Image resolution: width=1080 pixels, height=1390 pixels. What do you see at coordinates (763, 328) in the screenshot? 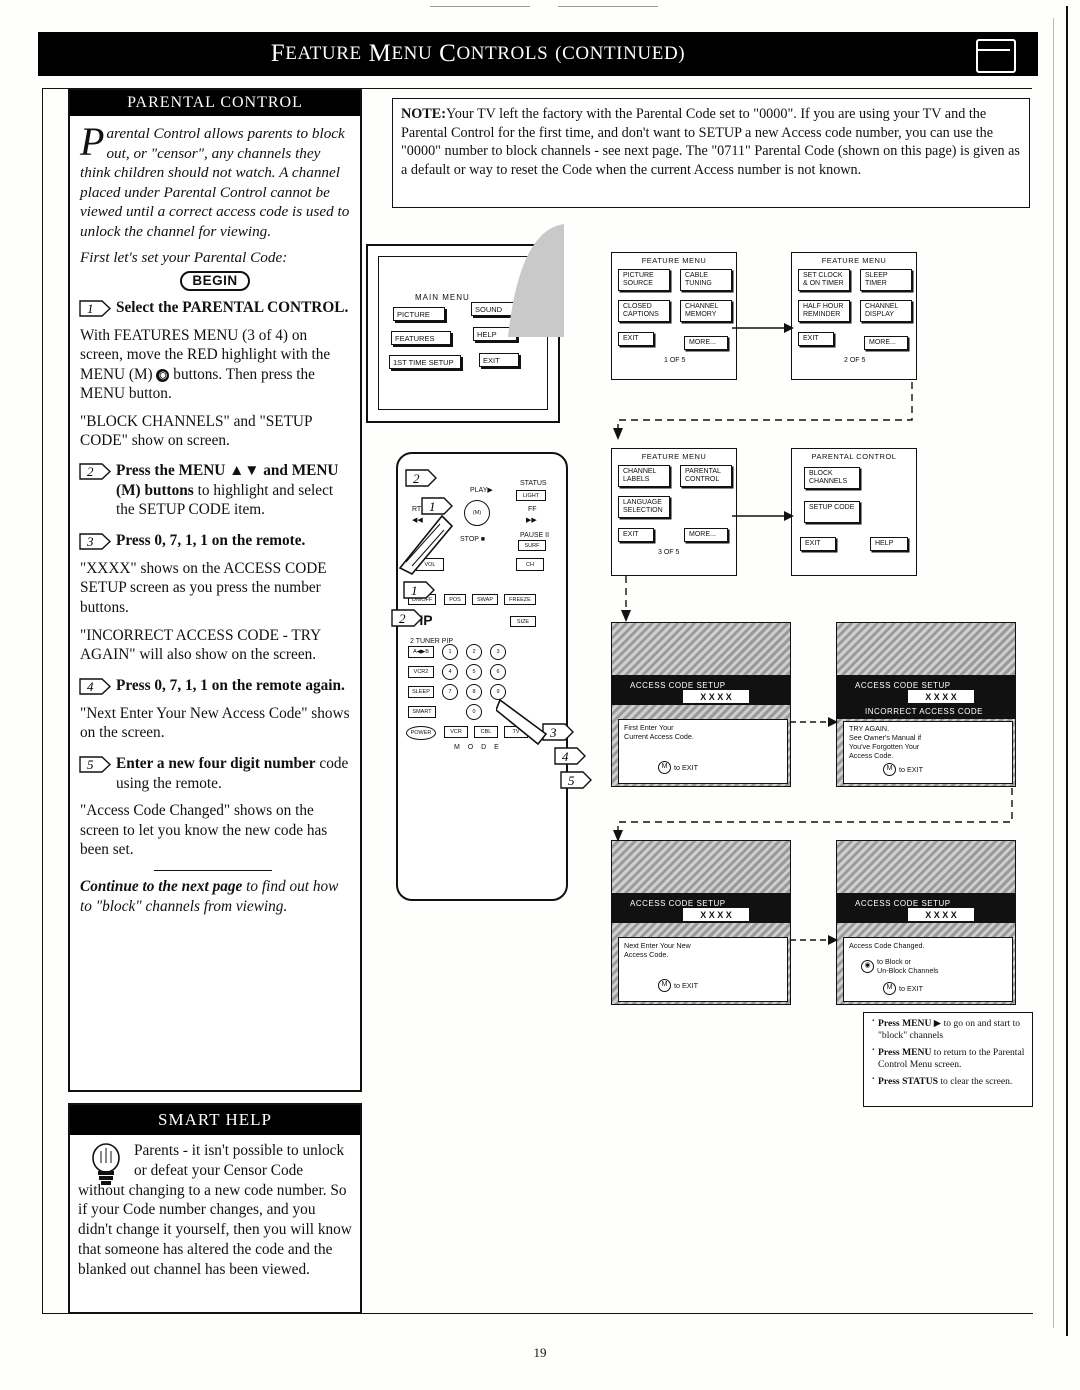
I see `arrow-menu1-to-menu2` at bounding box center [763, 328].